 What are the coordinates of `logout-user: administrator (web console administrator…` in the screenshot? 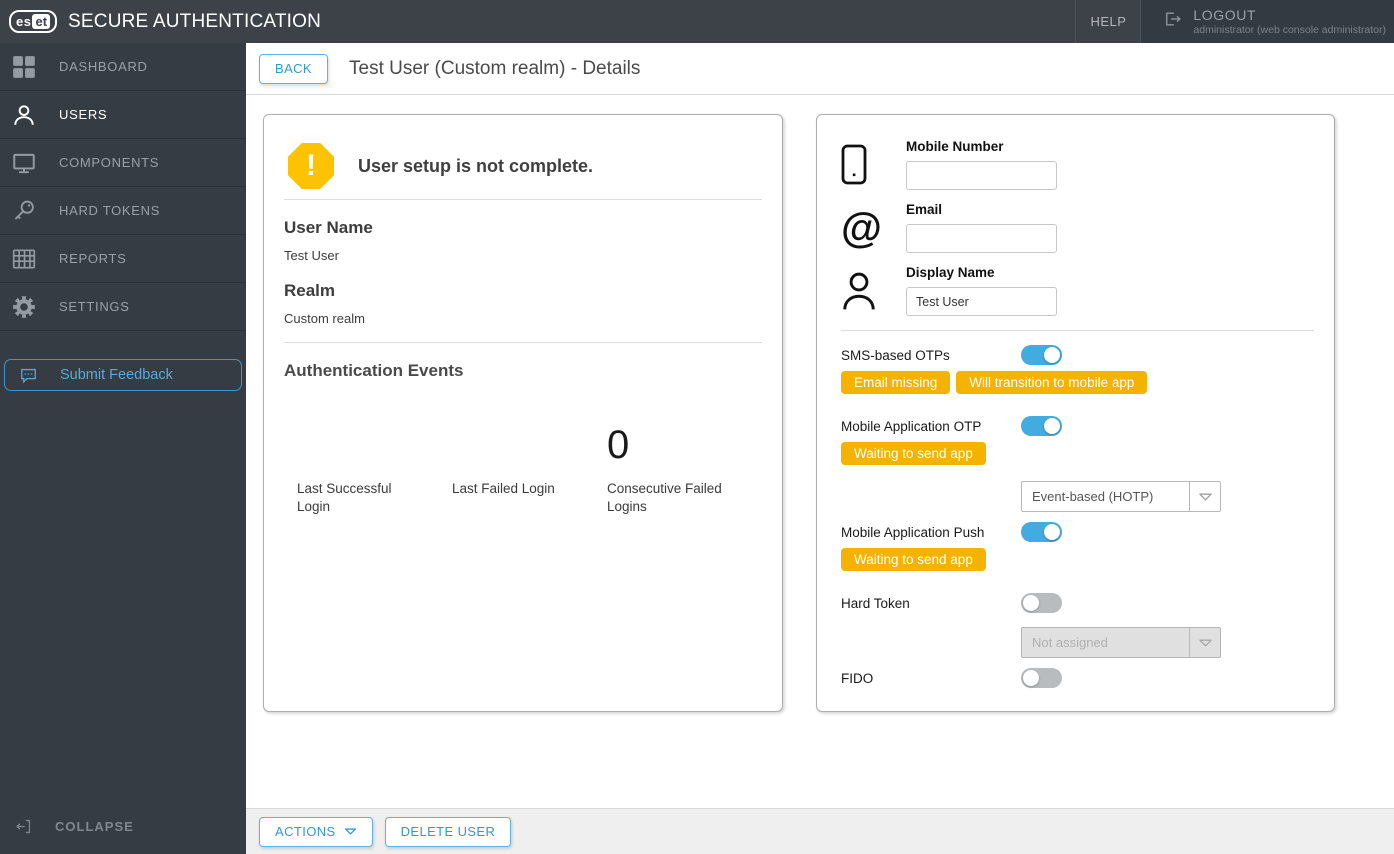 It's located at (1289, 30).